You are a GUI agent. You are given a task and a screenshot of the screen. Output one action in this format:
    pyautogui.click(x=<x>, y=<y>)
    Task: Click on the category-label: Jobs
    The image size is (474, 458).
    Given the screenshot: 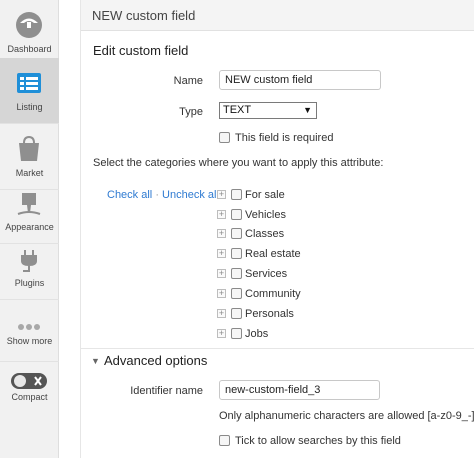 What is the action you would take?
    pyautogui.click(x=257, y=334)
    